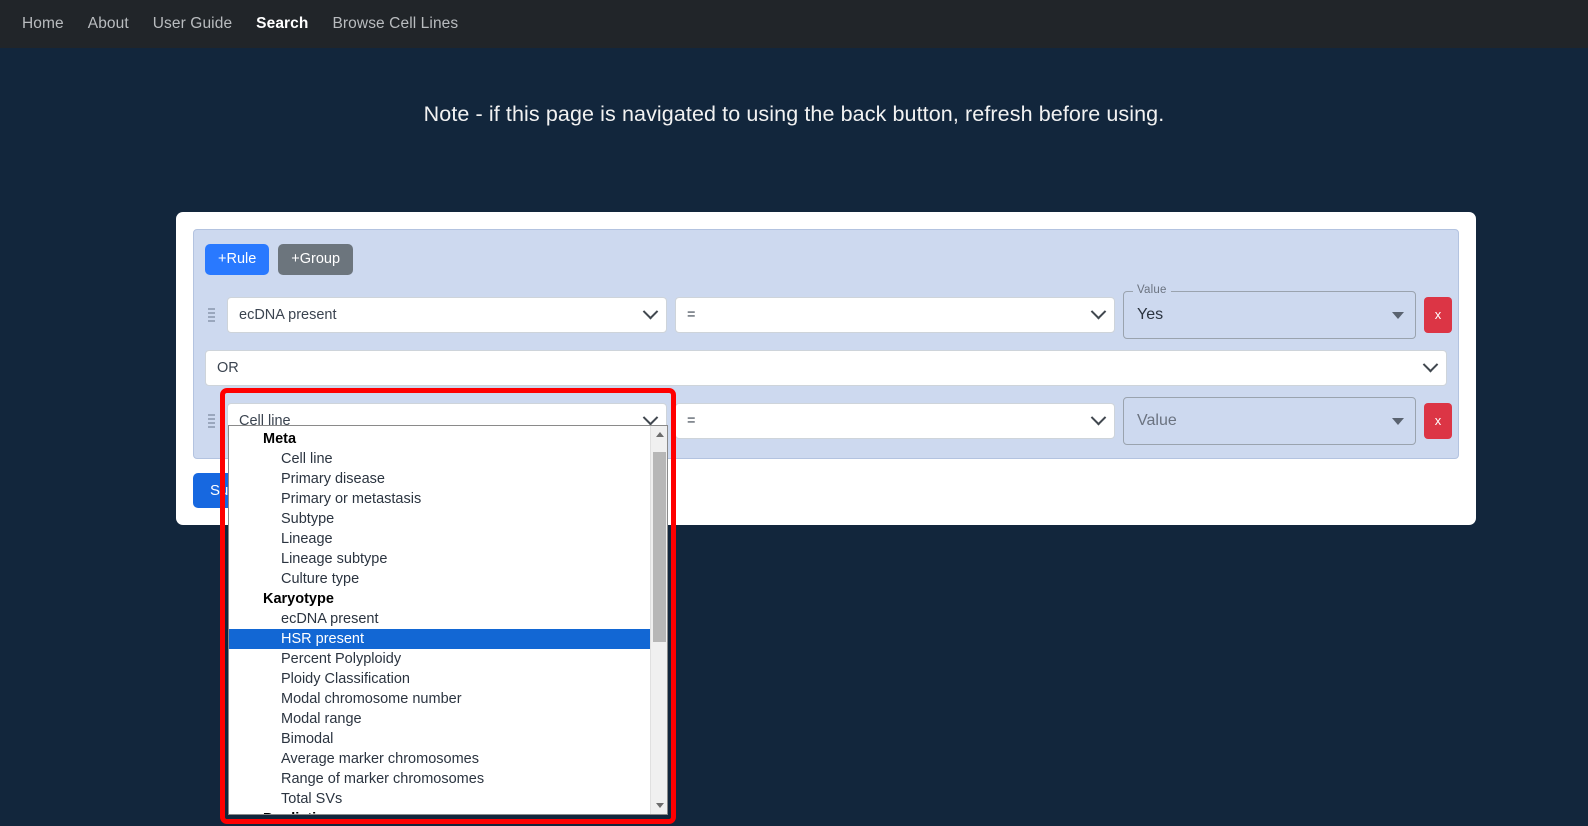 The image size is (1588, 826). Describe the element at coordinates (439, 499) in the screenshot. I see `dropdown-option: Primary or metastasis` at that location.